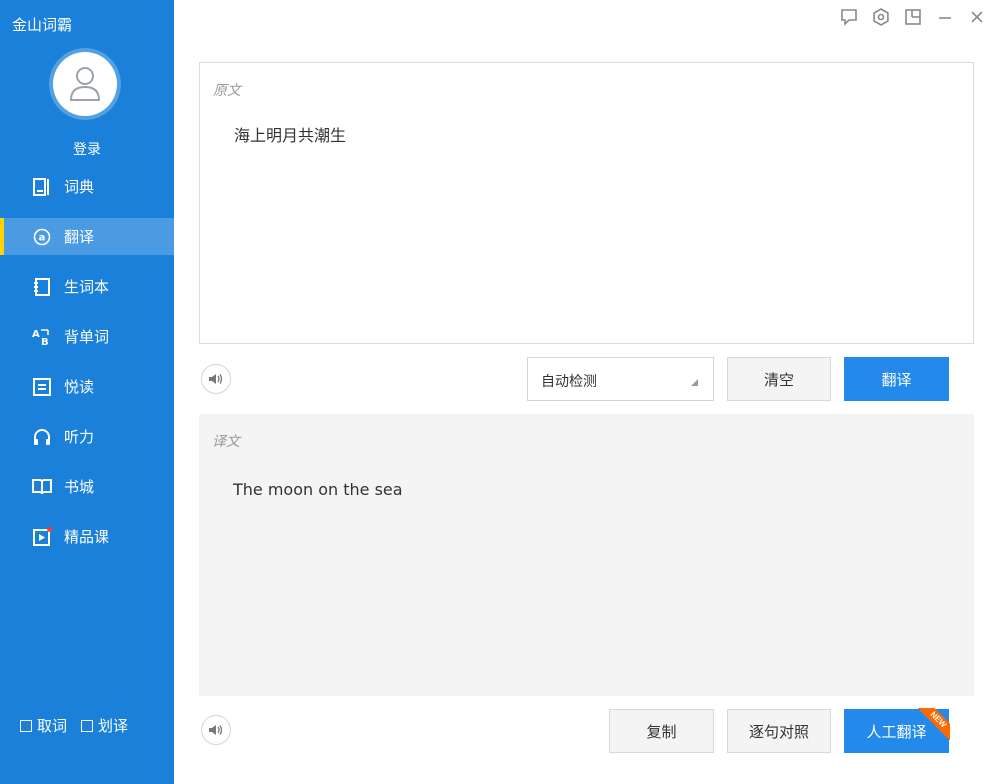 This screenshot has width=995, height=784. Describe the element at coordinates (87, 725) in the screenshot. I see `select-translate-checkbox` at that location.